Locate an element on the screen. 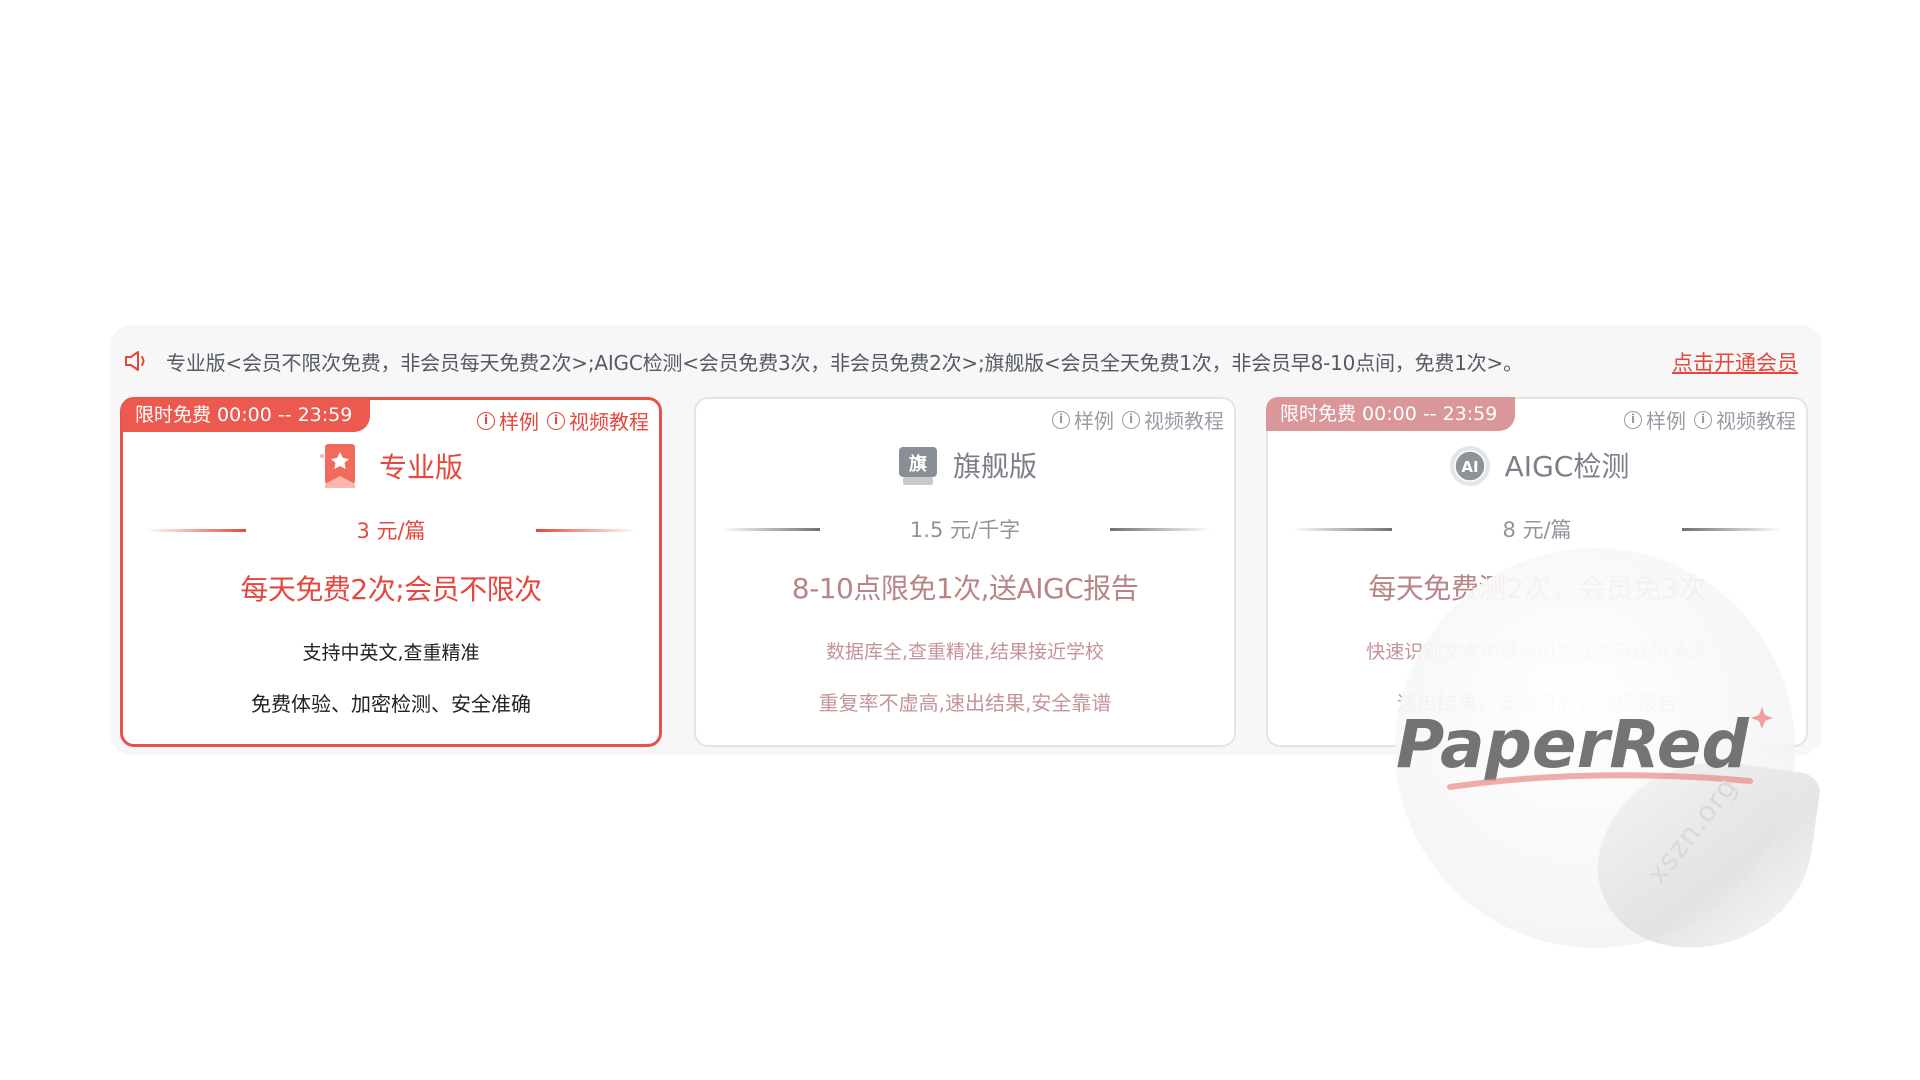 The height and width of the screenshot is (1080, 1920). price: 1.5 元/千字 is located at coordinates (965, 530).